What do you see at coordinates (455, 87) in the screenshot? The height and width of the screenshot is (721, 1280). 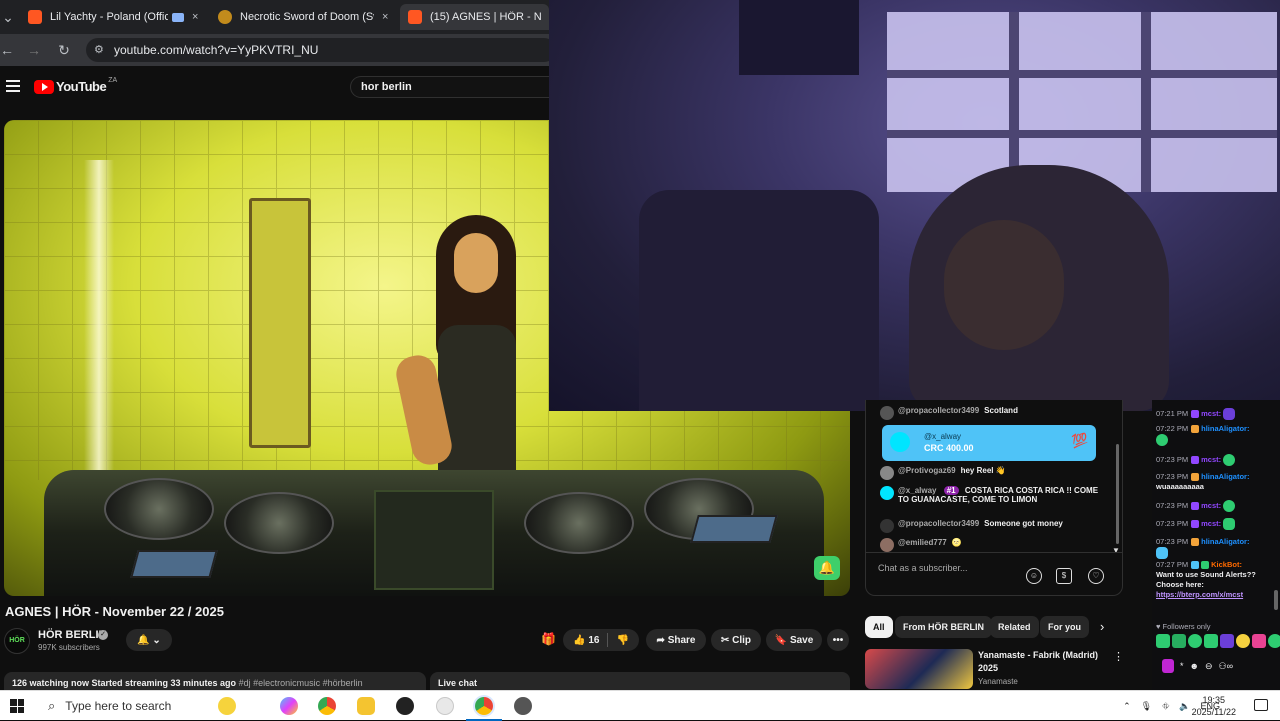 I see `search-input: hor berlin` at bounding box center [455, 87].